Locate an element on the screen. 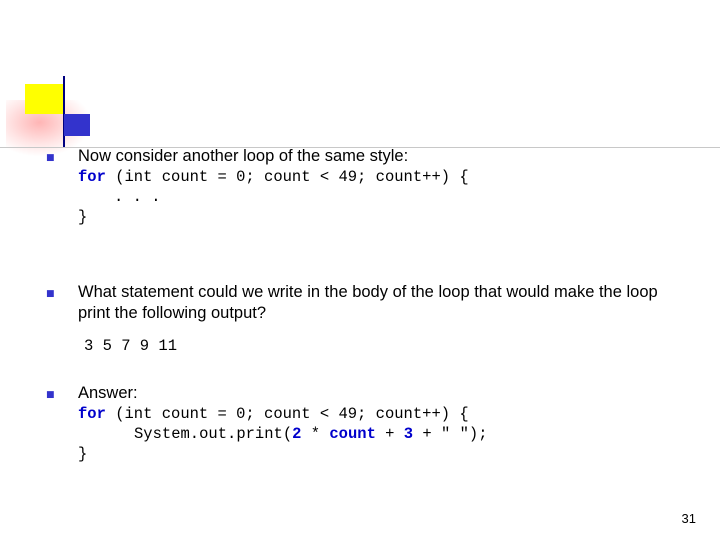 This screenshot has width=720, height=540. bullet-3-text: Answer: is located at coordinates (108, 393).